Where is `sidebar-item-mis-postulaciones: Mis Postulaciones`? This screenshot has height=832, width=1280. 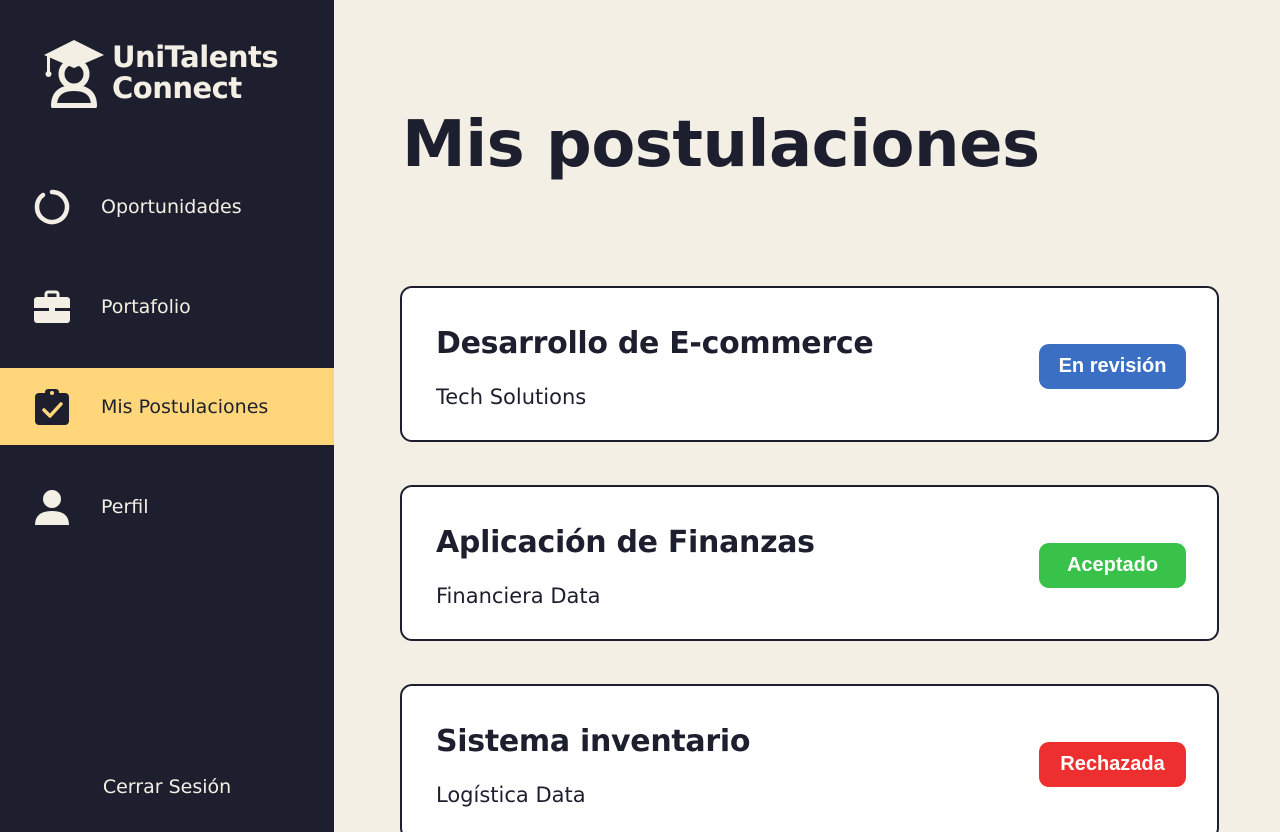
sidebar-item-mis-postulaciones: Mis Postulaciones is located at coordinates (167, 406).